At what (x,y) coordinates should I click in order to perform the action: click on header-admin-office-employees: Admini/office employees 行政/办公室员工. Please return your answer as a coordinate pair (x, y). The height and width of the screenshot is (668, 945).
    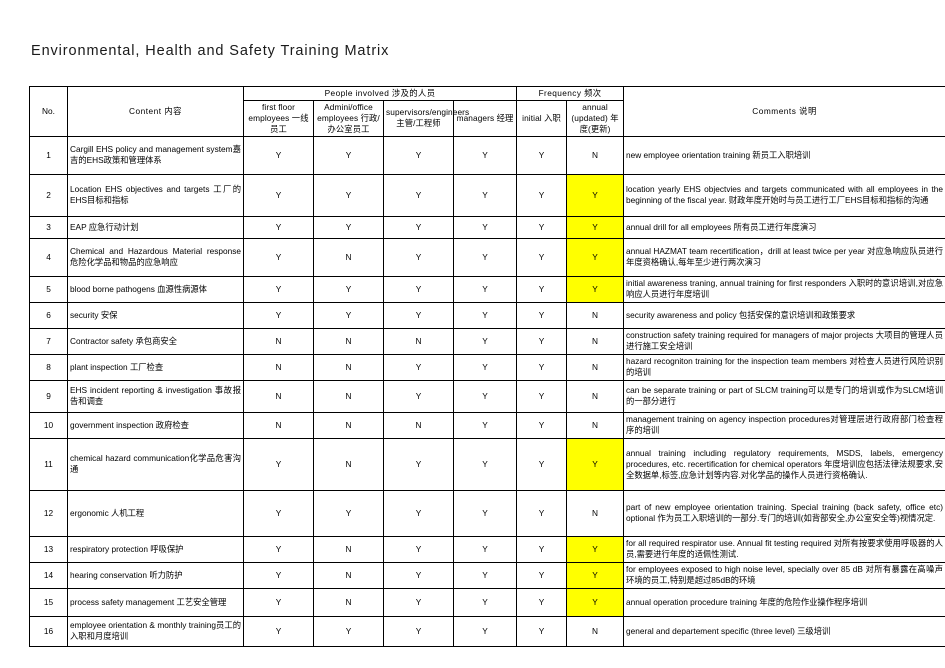
    Looking at the image, I should click on (348, 118).